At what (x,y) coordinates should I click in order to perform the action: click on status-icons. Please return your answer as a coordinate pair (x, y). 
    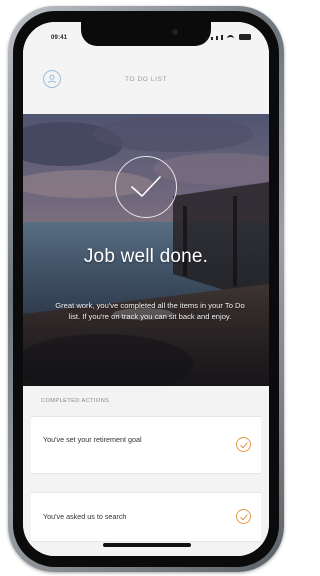
    Looking at the image, I should click on (228, 37).